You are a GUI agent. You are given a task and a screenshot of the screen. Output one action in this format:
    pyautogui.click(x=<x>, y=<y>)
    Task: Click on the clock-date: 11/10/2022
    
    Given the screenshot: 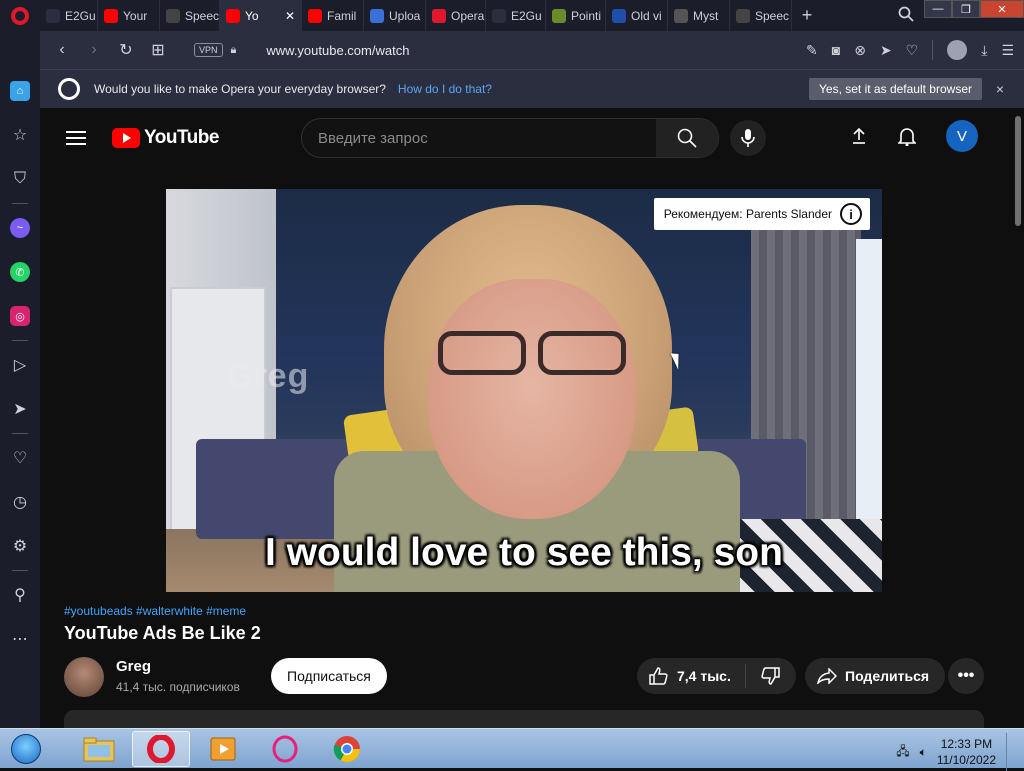 What is the action you would take?
    pyautogui.click(x=966, y=760)
    